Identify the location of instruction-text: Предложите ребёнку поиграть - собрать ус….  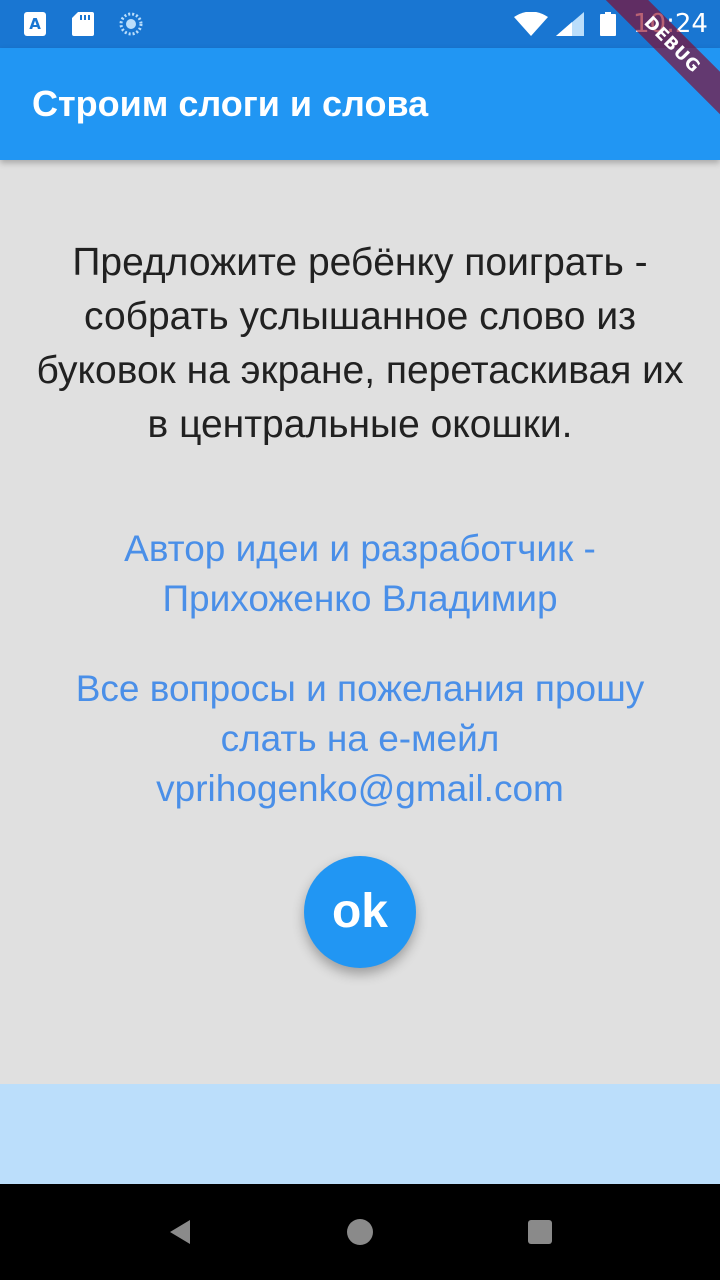
(360, 343).